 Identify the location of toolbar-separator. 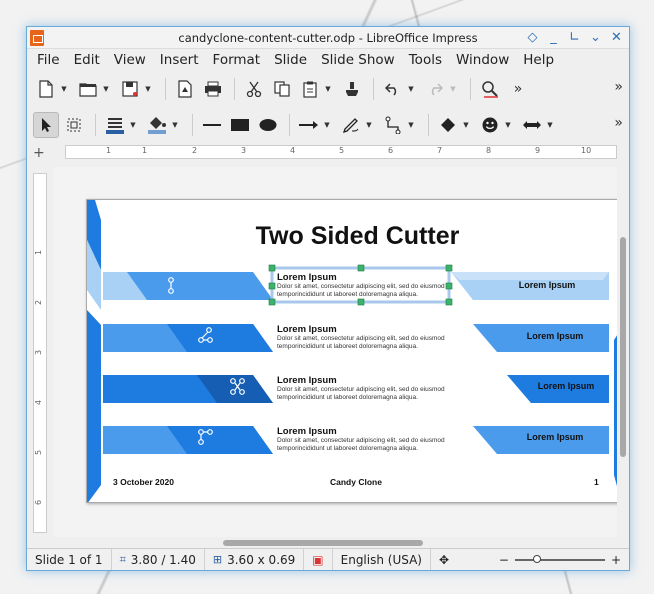
(289, 125).